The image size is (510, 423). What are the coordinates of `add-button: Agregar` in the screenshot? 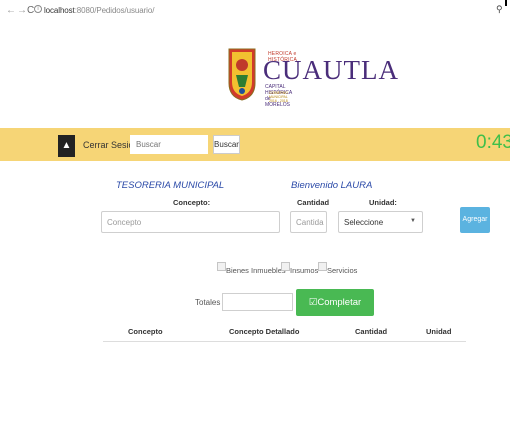 It's located at (475, 220).